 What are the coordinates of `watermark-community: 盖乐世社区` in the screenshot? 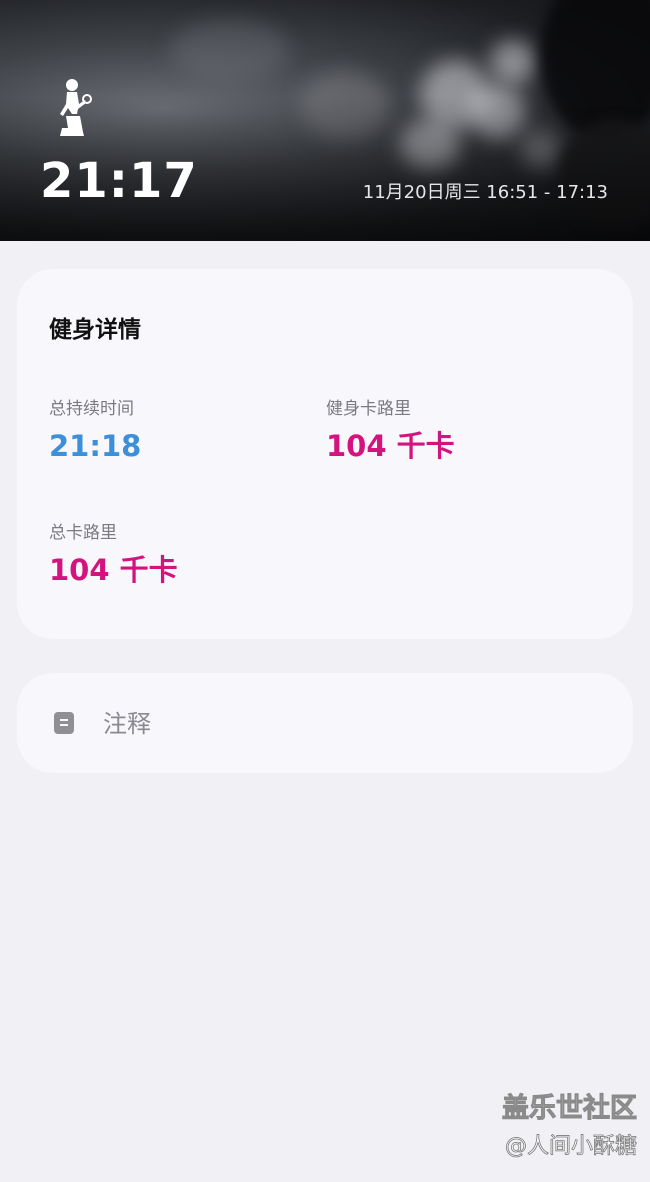 It's located at (570, 1109).